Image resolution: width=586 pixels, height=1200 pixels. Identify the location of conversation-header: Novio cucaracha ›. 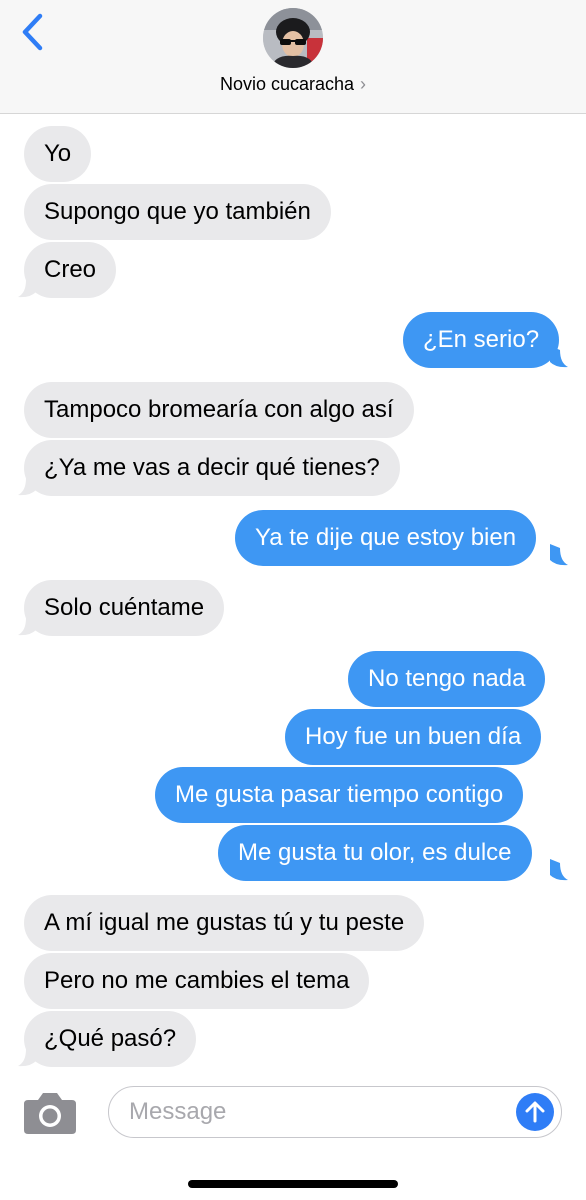
(293, 57).